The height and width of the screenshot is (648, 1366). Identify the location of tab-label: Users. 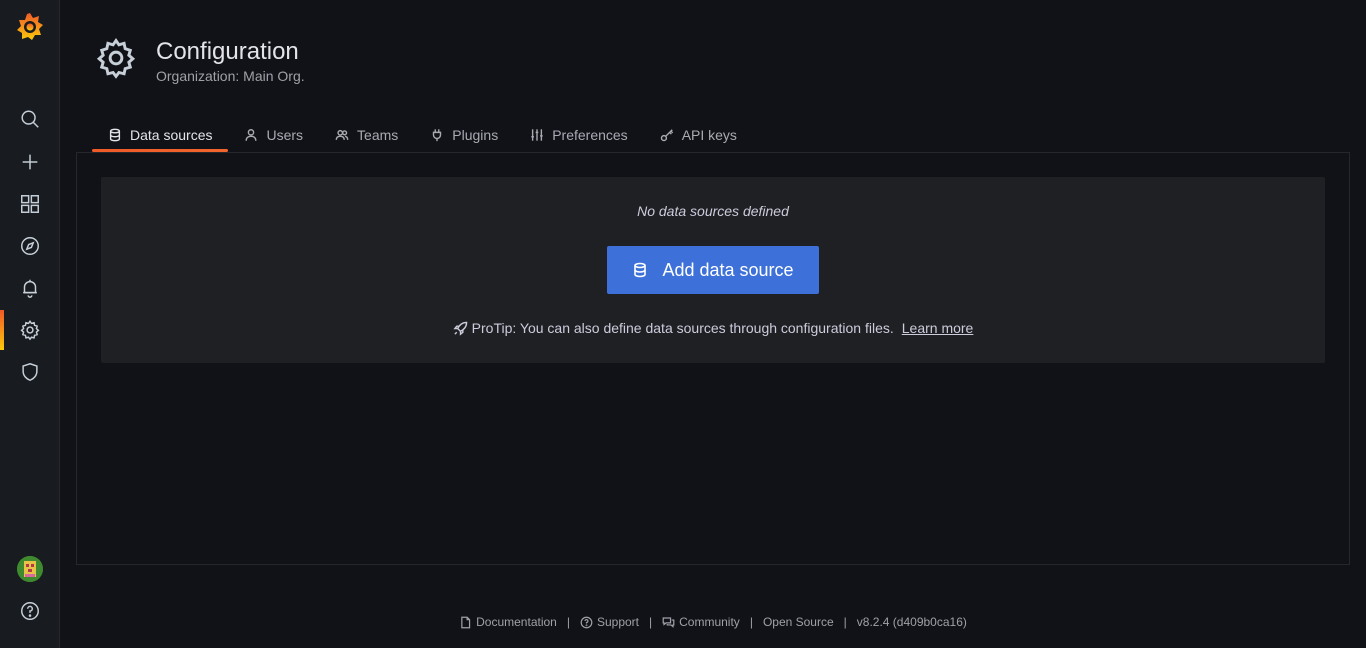
(285, 135).